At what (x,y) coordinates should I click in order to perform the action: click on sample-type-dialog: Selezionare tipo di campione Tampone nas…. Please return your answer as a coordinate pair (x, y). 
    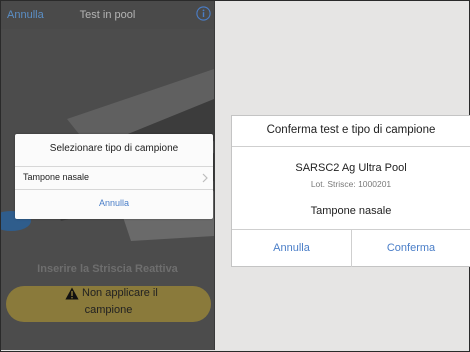
    Looking at the image, I should click on (114, 176).